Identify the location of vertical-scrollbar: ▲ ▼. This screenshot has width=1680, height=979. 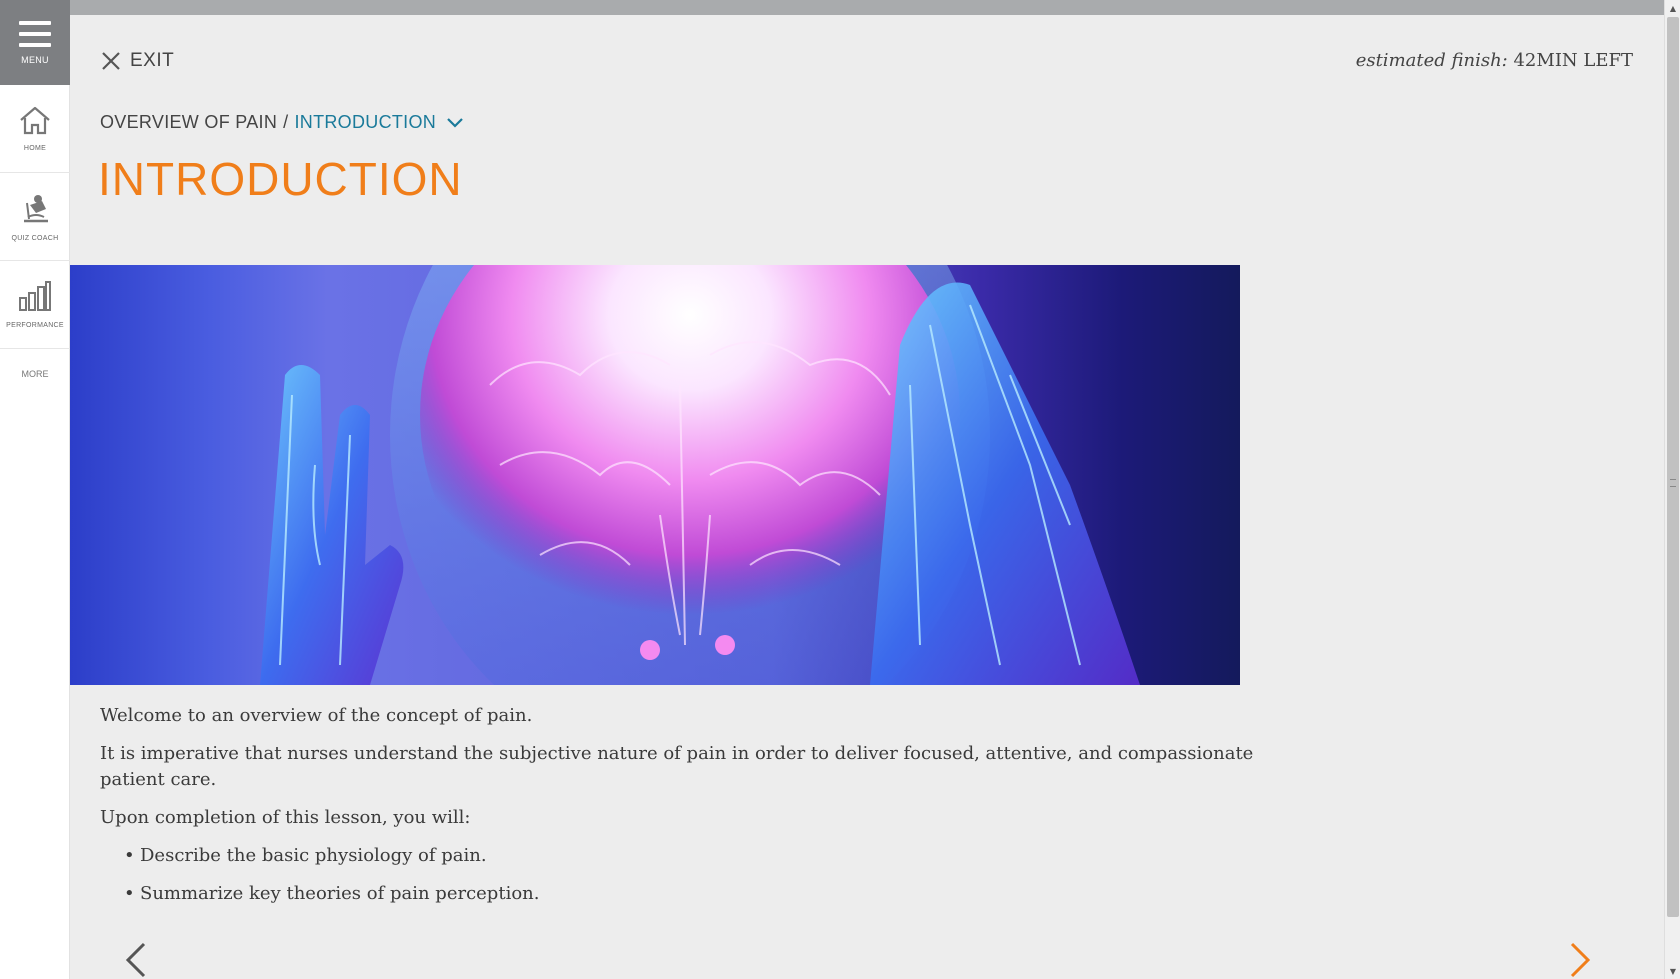
(1672, 489).